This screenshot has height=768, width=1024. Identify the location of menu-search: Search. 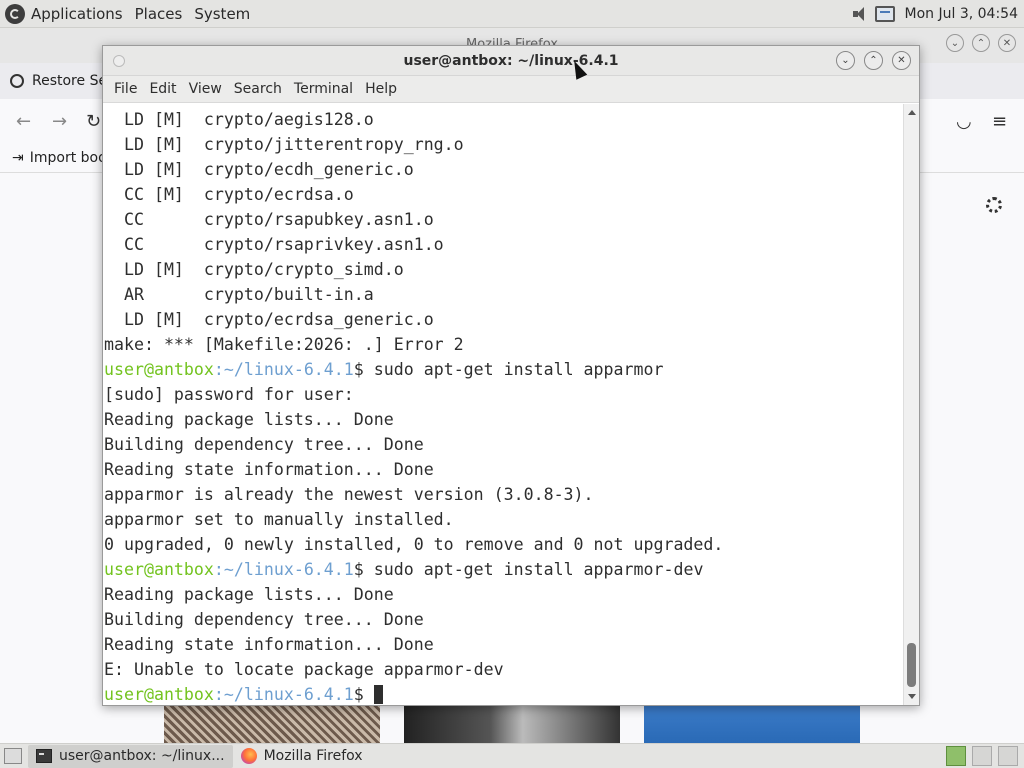
(258, 89).